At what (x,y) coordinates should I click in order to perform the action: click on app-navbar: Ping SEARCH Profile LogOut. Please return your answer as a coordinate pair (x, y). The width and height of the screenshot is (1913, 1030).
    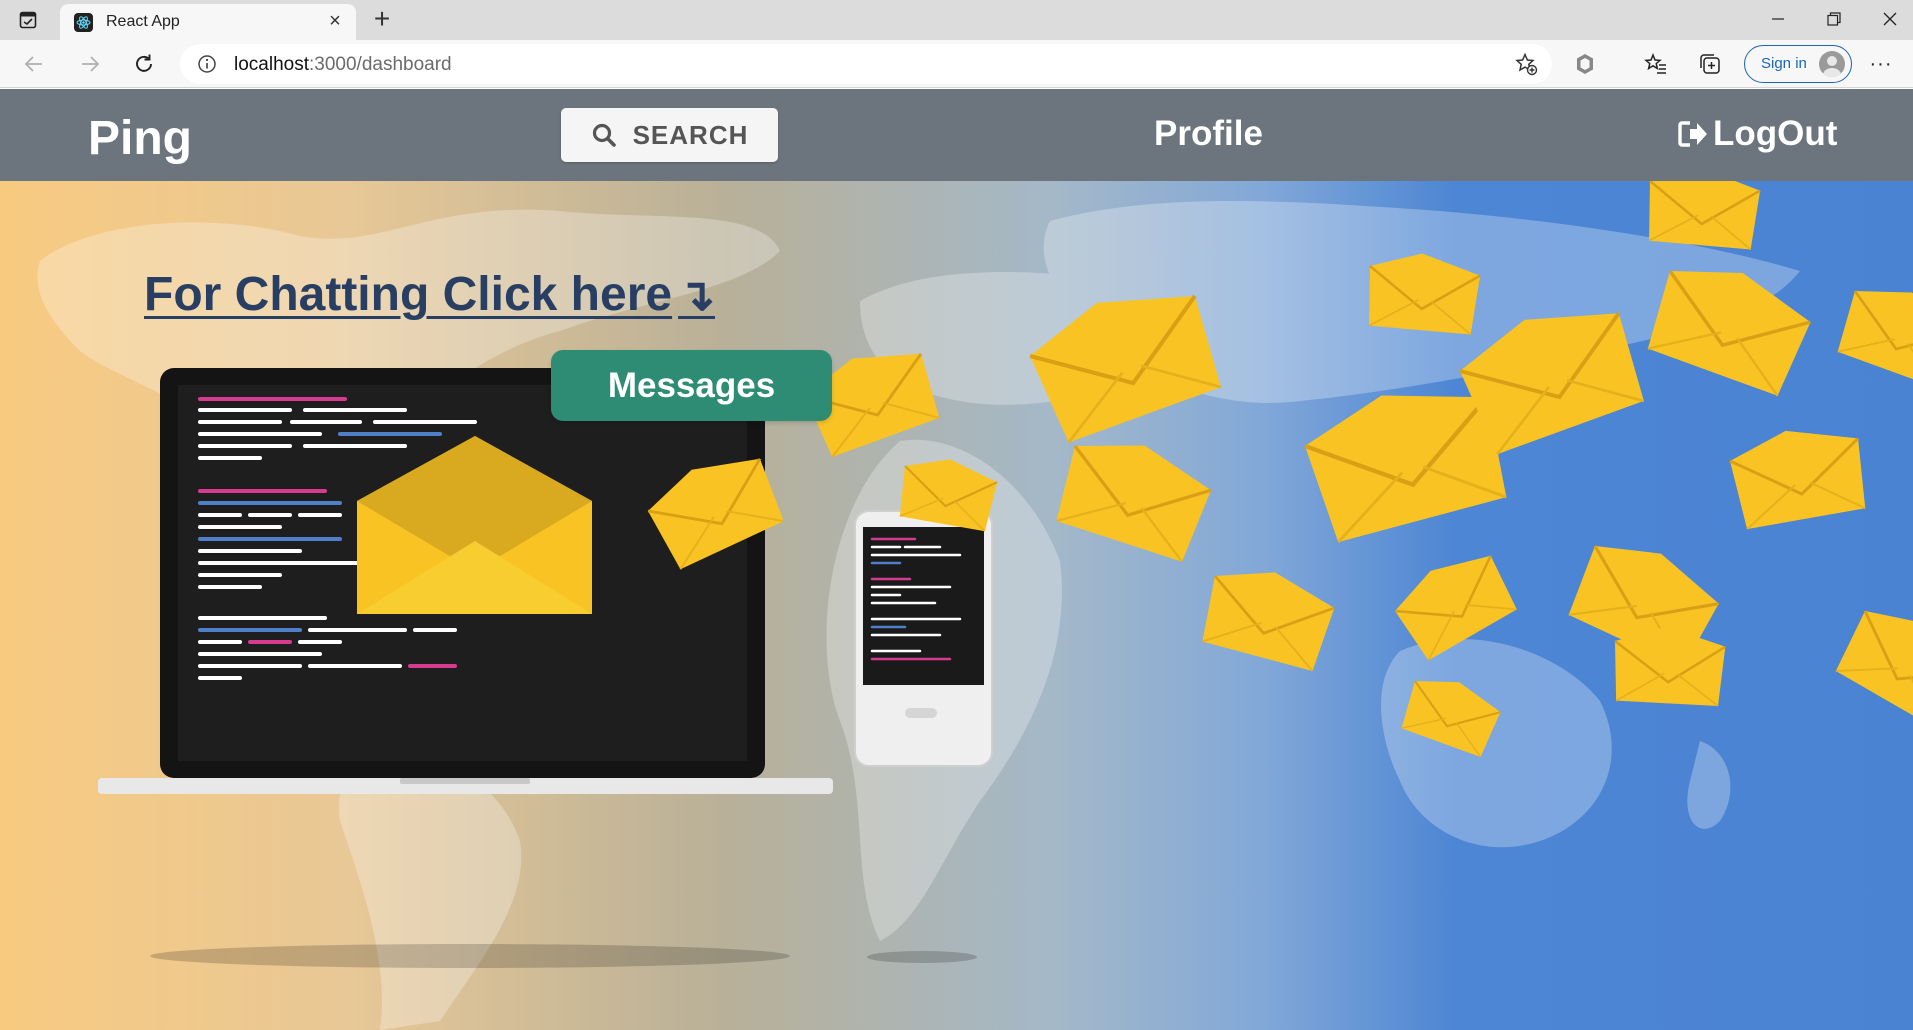
    Looking at the image, I should click on (956, 135).